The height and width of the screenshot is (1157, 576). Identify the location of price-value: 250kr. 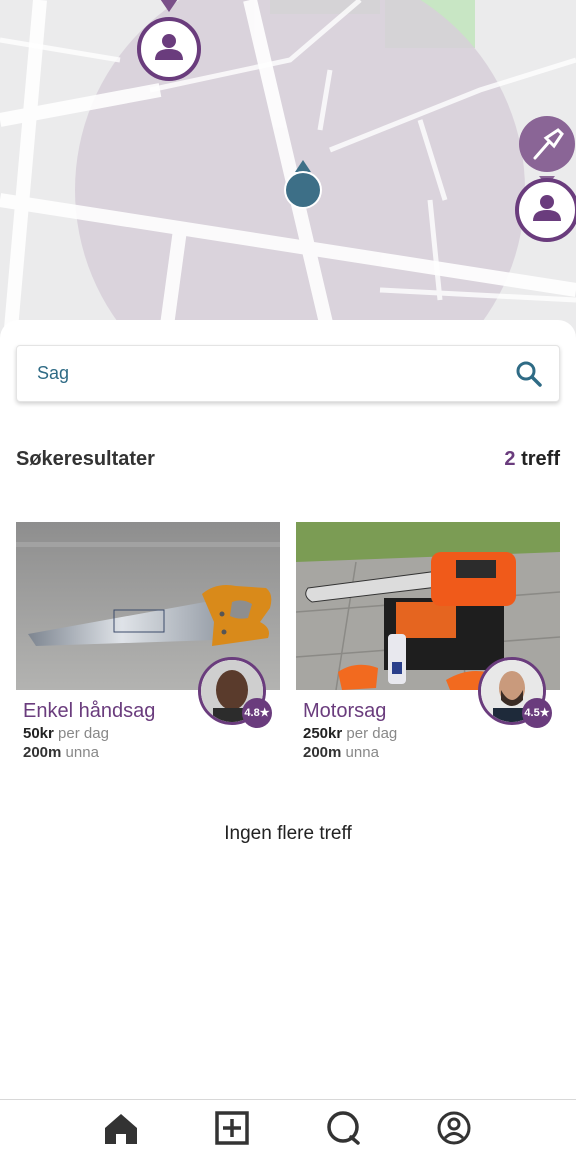
(323, 733).